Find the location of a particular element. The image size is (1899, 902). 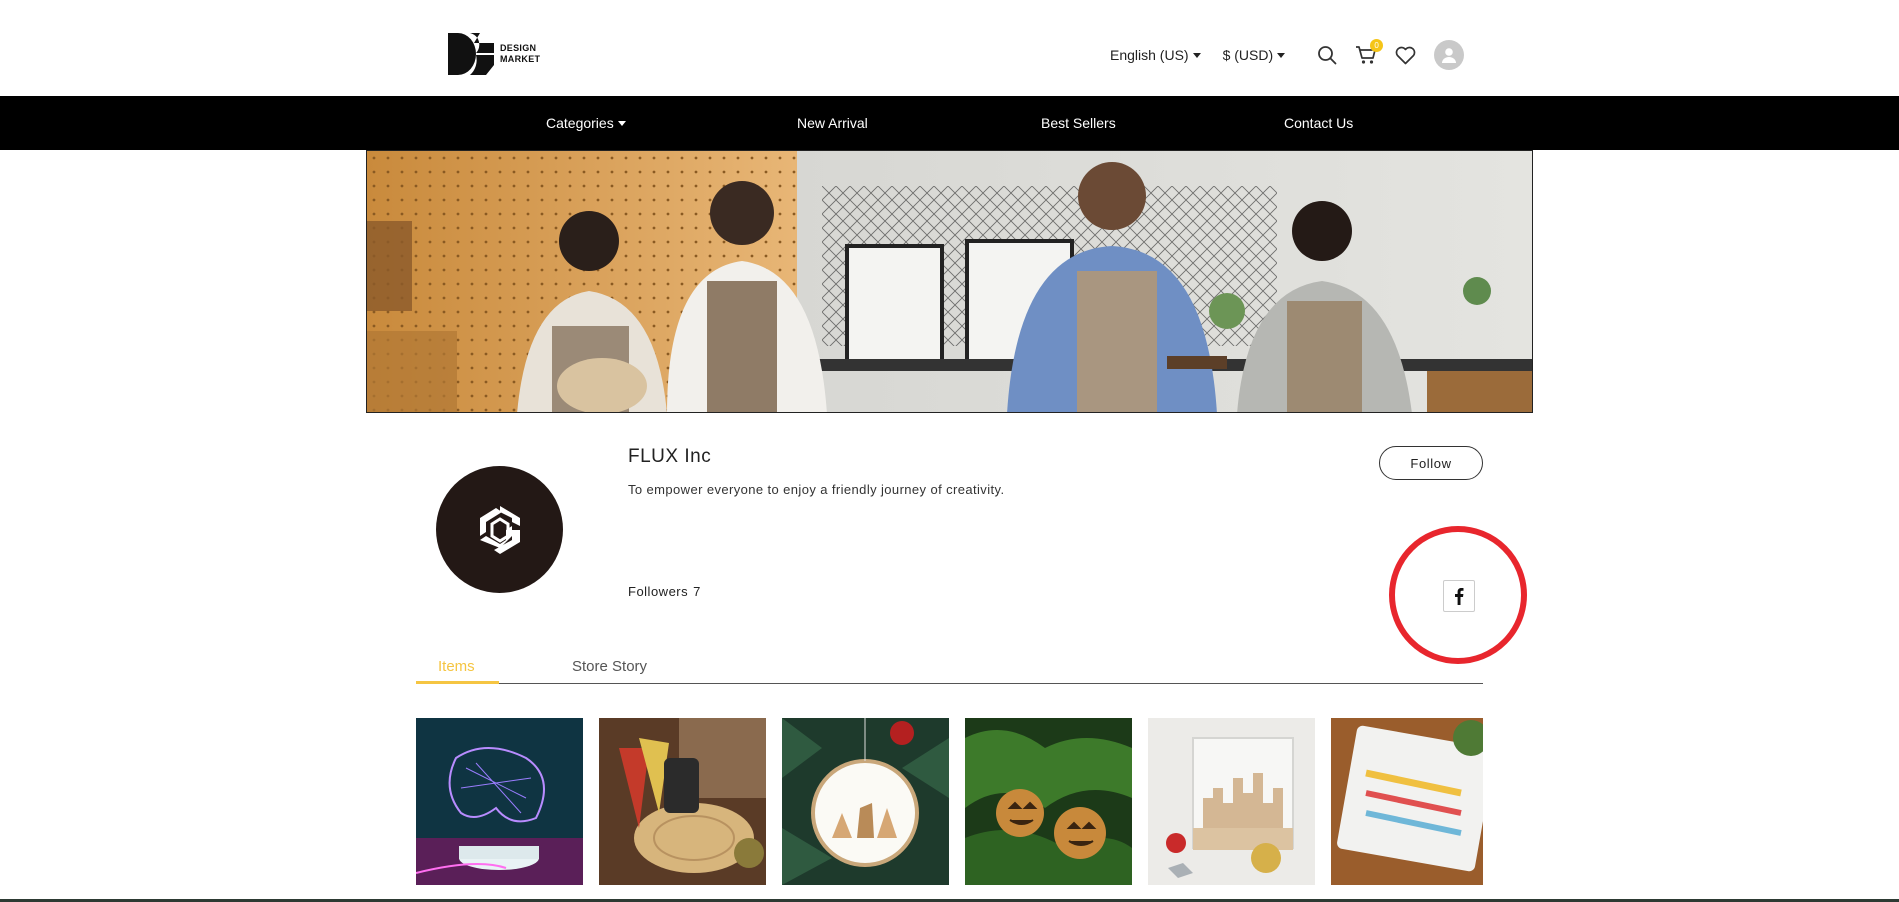

facebook-icon is located at coordinates (1459, 596).